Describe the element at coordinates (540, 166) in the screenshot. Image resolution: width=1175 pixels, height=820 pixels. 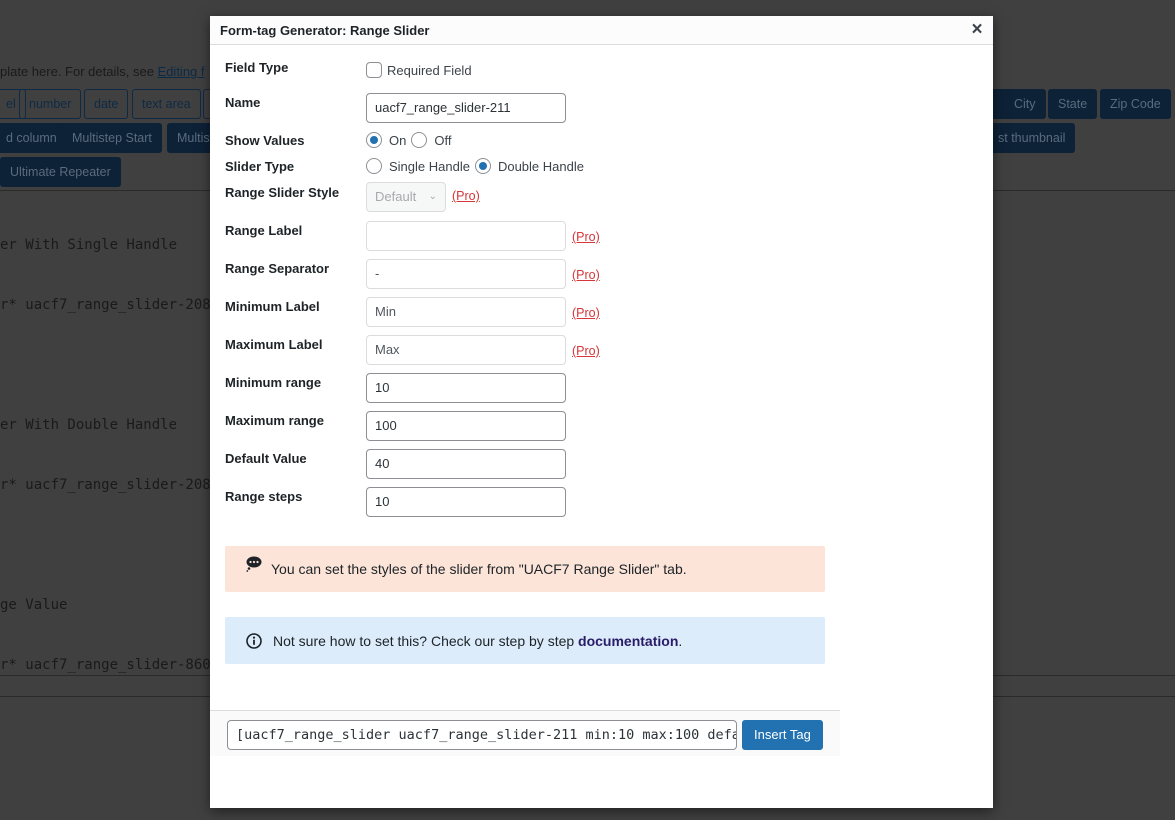
I see `double-handle-label: Double Handle` at that location.